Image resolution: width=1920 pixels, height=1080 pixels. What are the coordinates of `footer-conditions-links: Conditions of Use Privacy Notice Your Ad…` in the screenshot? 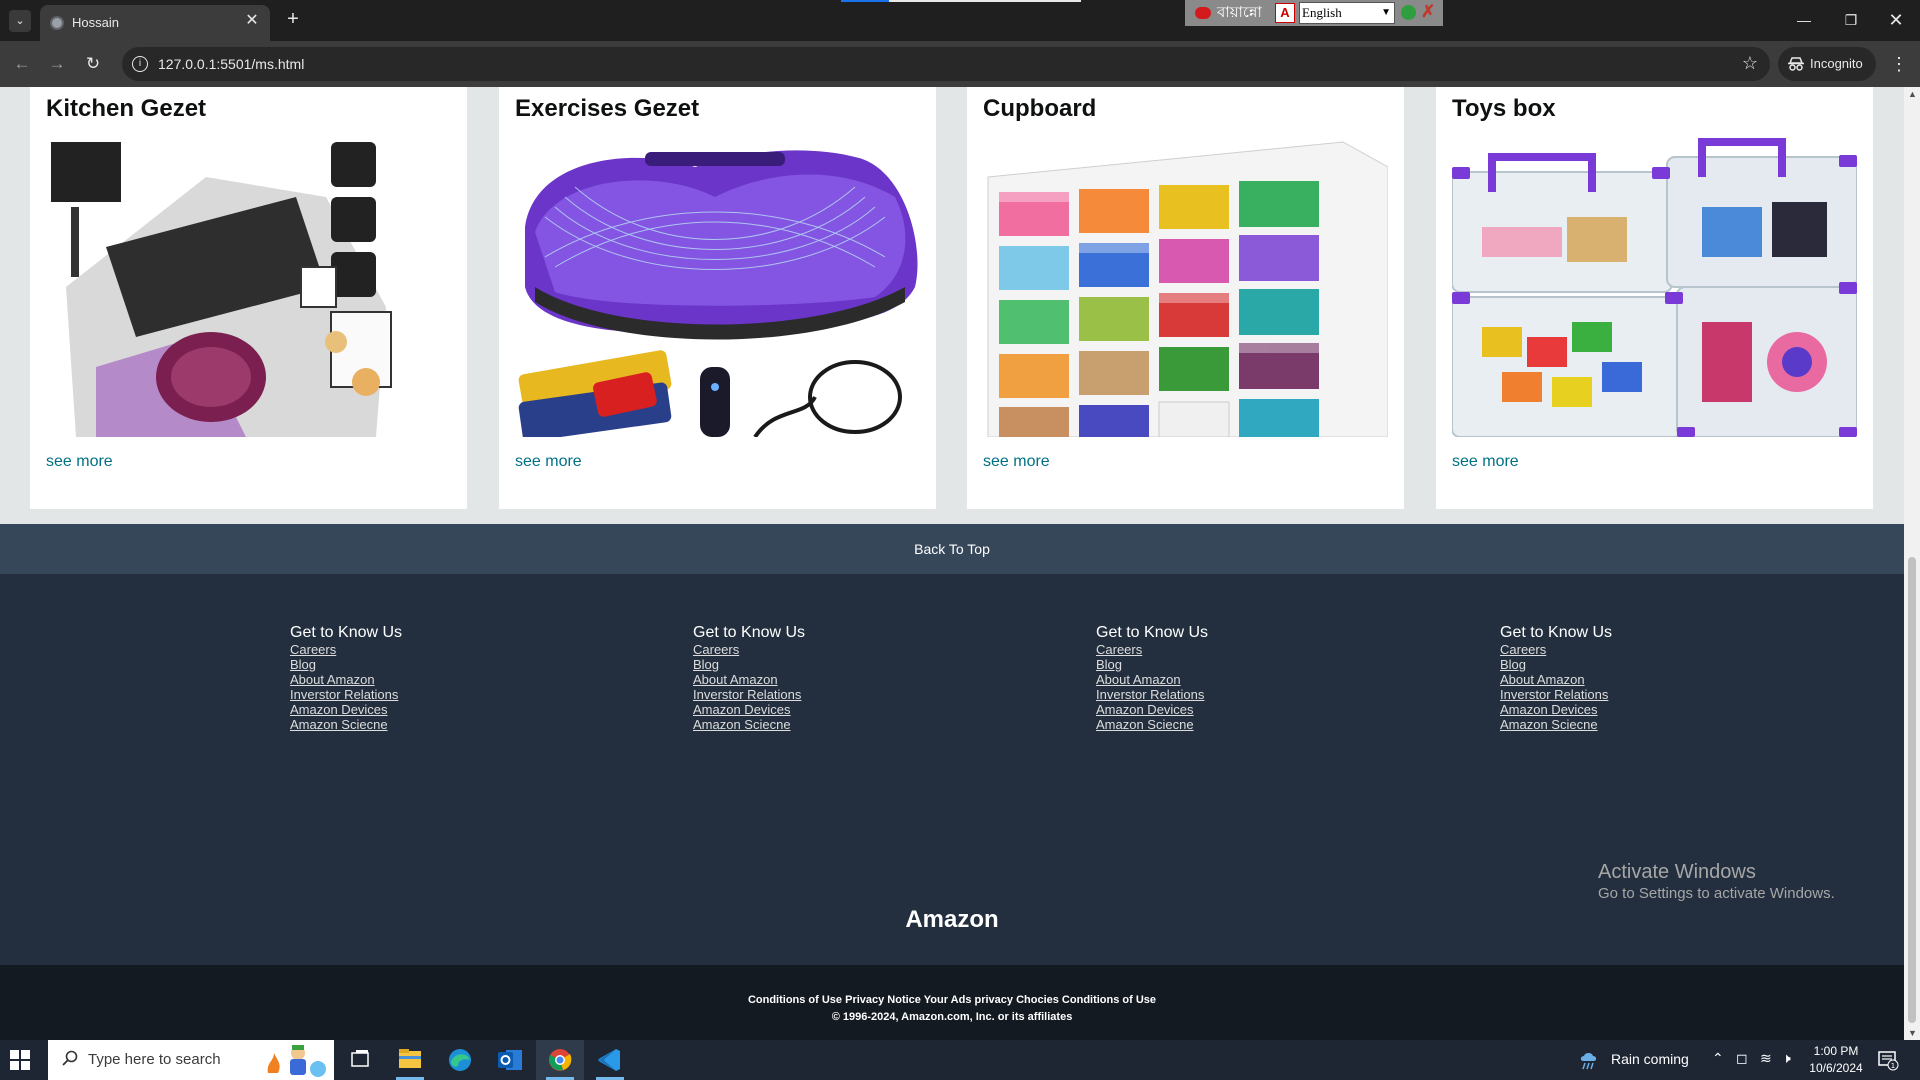 It's located at (952, 1000).